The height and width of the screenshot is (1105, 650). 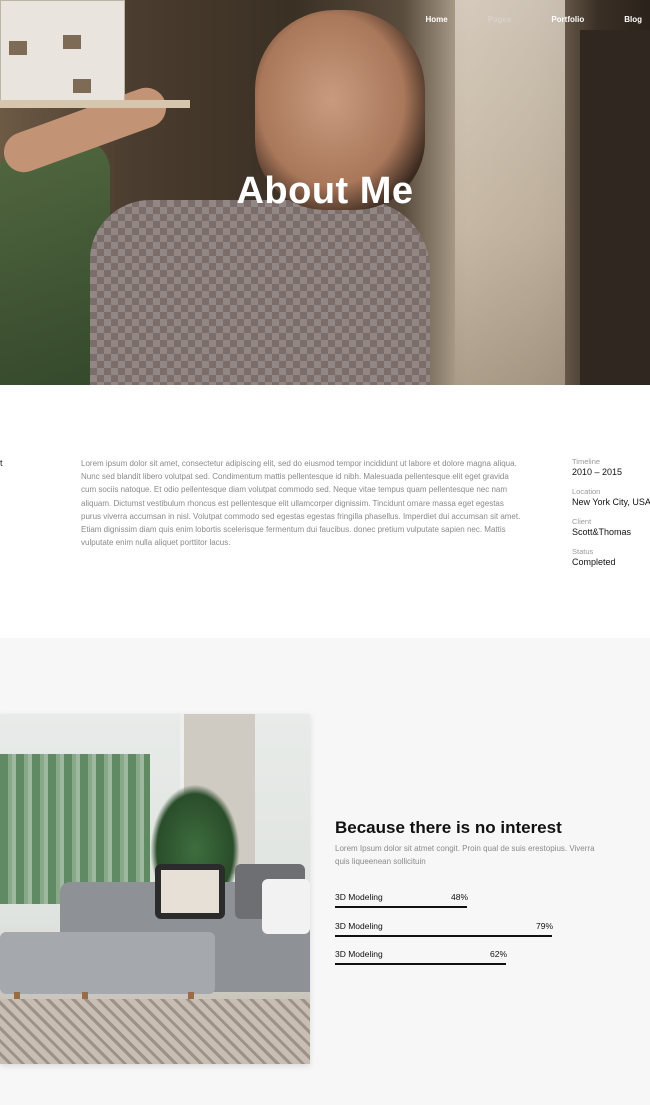 What do you see at coordinates (582, 521) in the screenshot?
I see `meta-label: Client` at bounding box center [582, 521].